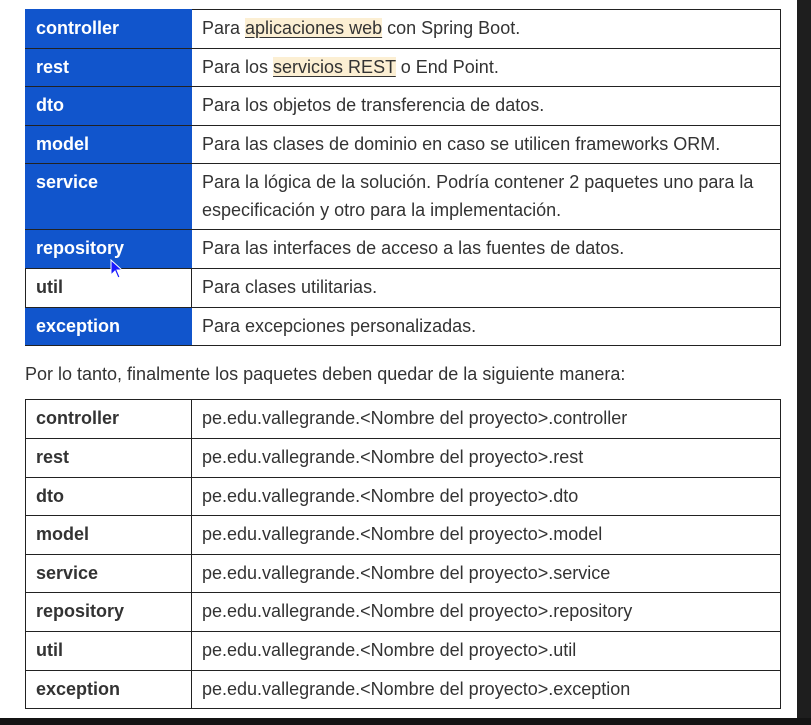 This screenshot has width=811, height=725. Describe the element at coordinates (339, 326) in the screenshot. I see `description-text: Para excepciones personalizadas.` at that location.